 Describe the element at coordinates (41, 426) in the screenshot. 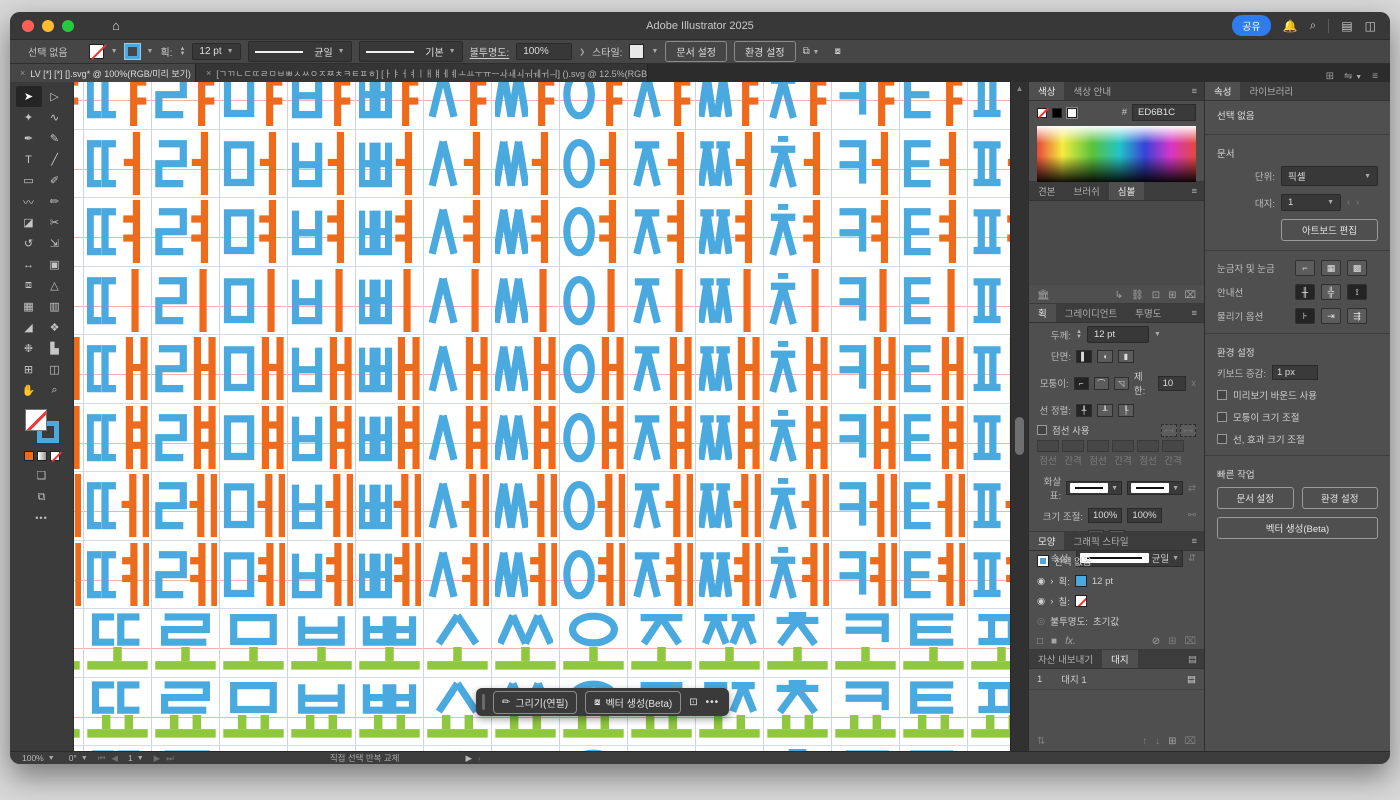

I see `fill-stroke-indicator` at that location.